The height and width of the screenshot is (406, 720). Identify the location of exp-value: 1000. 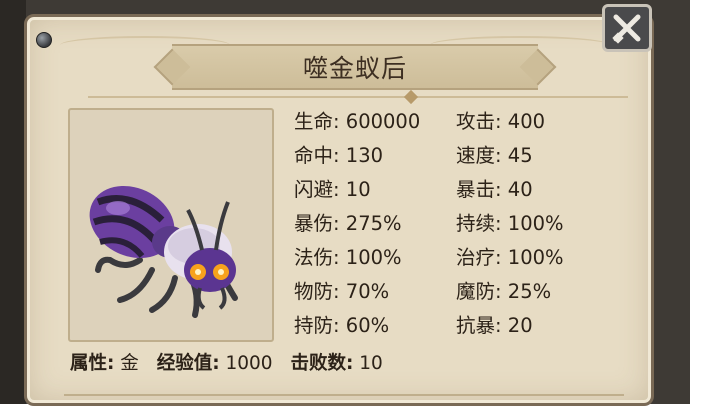
(249, 363).